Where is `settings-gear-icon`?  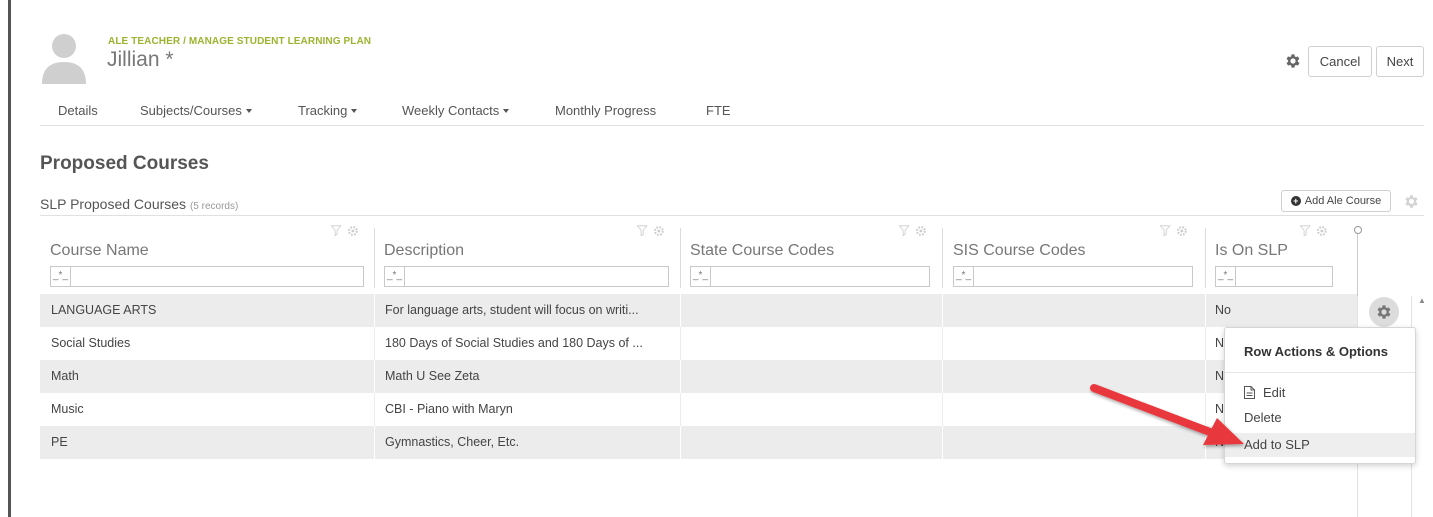 settings-gear-icon is located at coordinates (1293, 61).